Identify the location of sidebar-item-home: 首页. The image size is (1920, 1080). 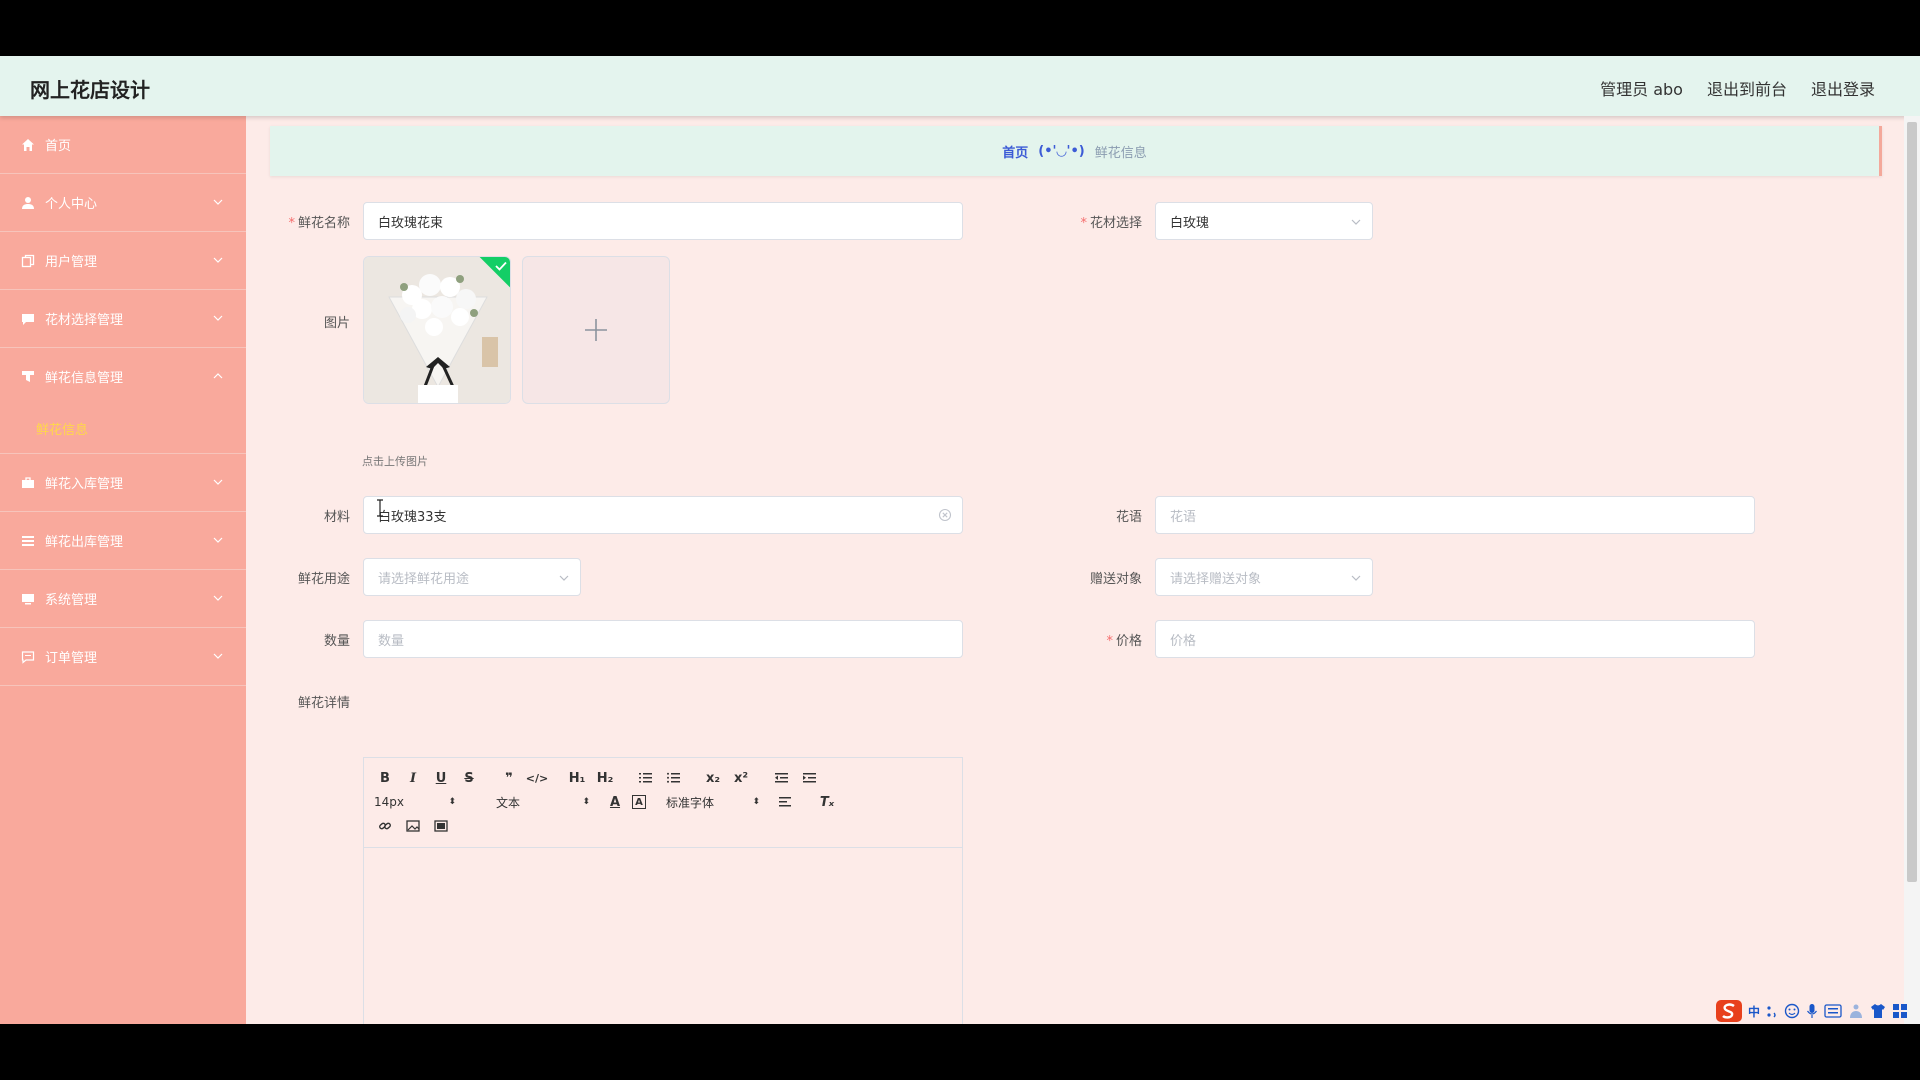
(123, 145).